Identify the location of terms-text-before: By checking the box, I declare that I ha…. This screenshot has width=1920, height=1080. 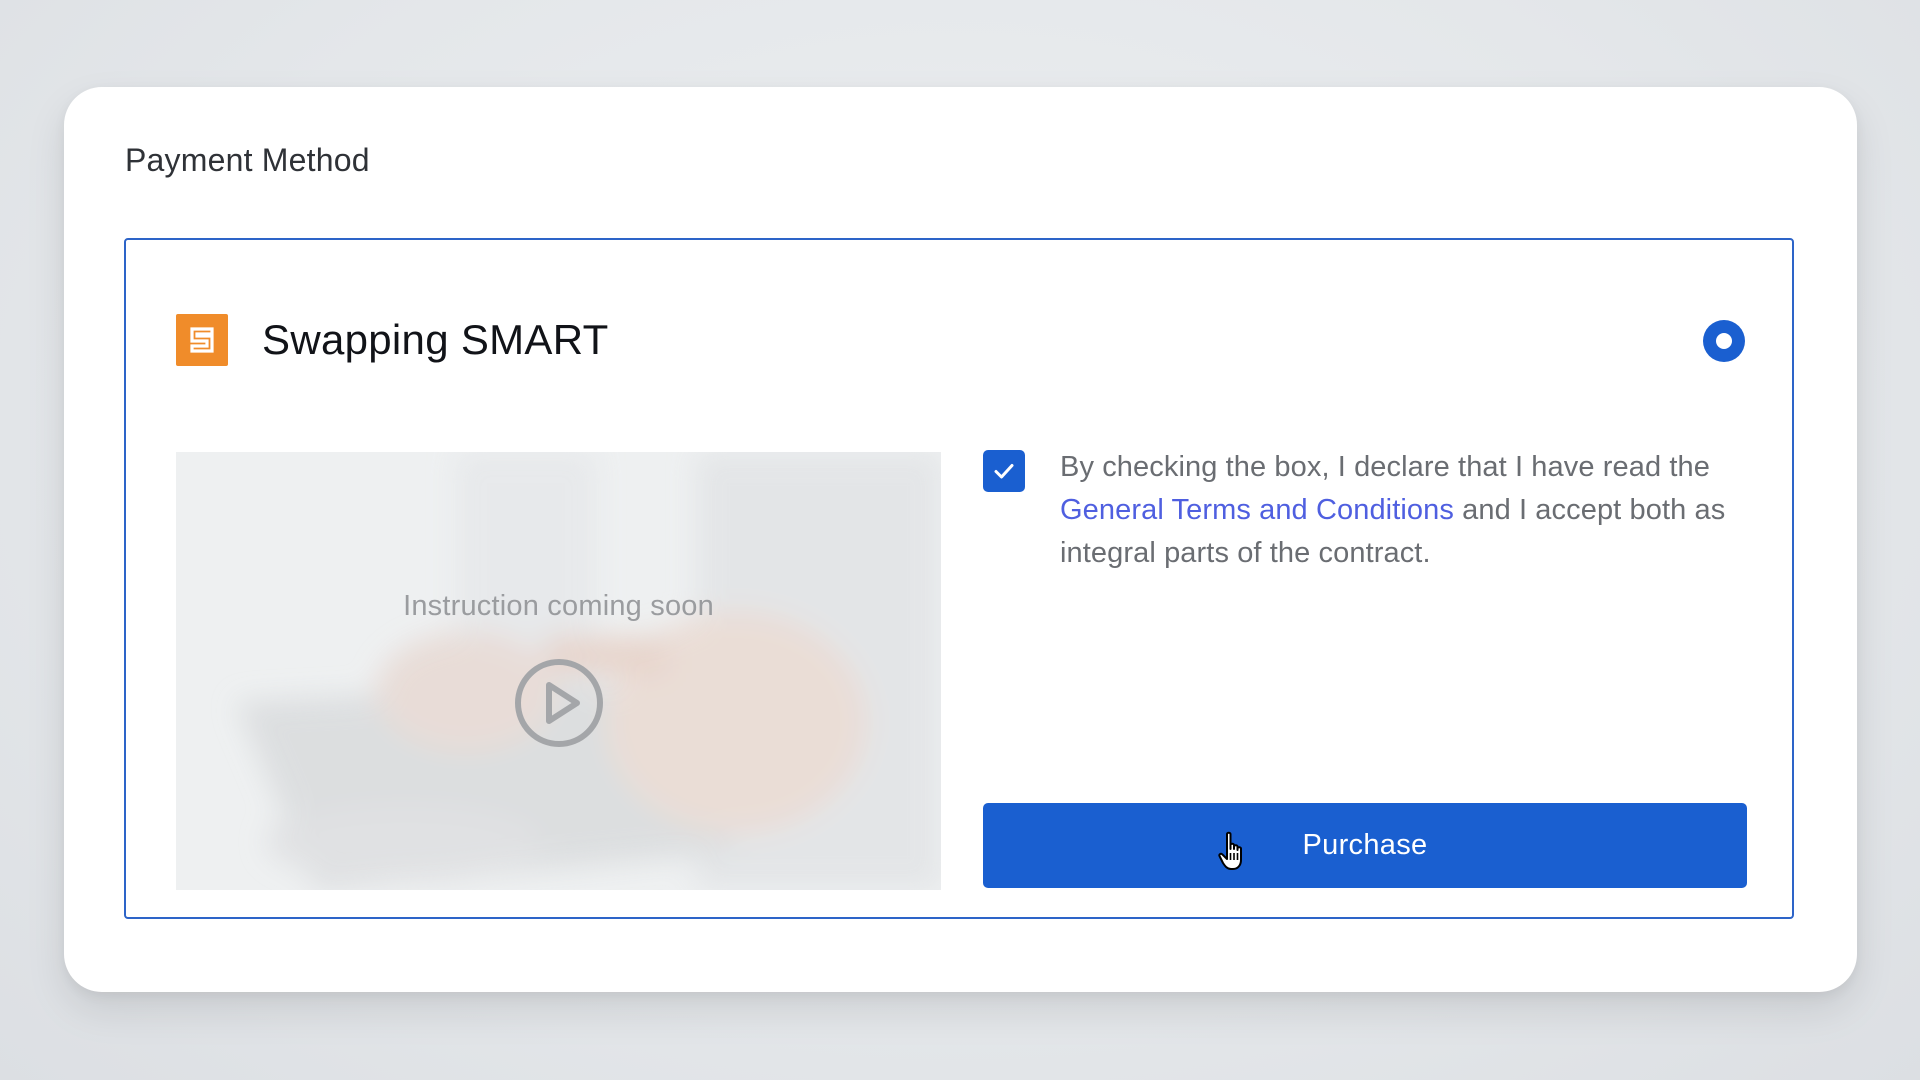
(1385, 467).